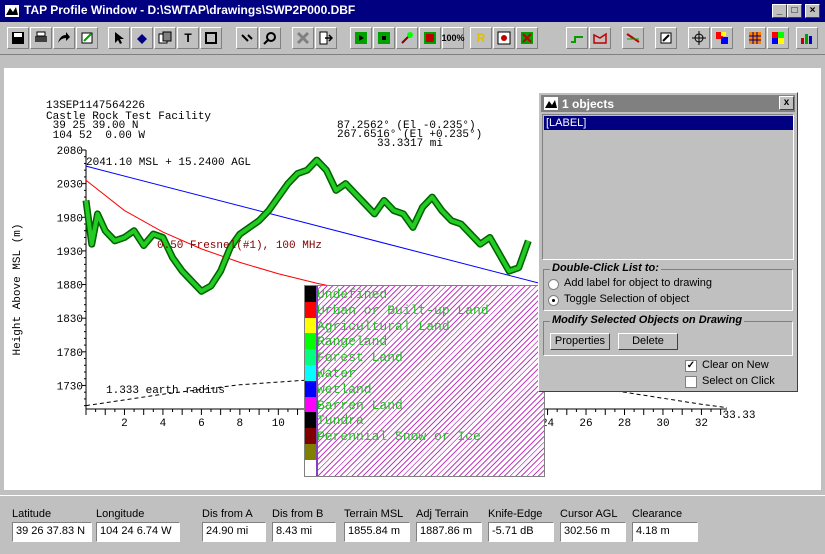 The image size is (825, 554). Describe the element at coordinates (70, 287) in the screenshot. I see `y-tick-label: 1880` at that location.